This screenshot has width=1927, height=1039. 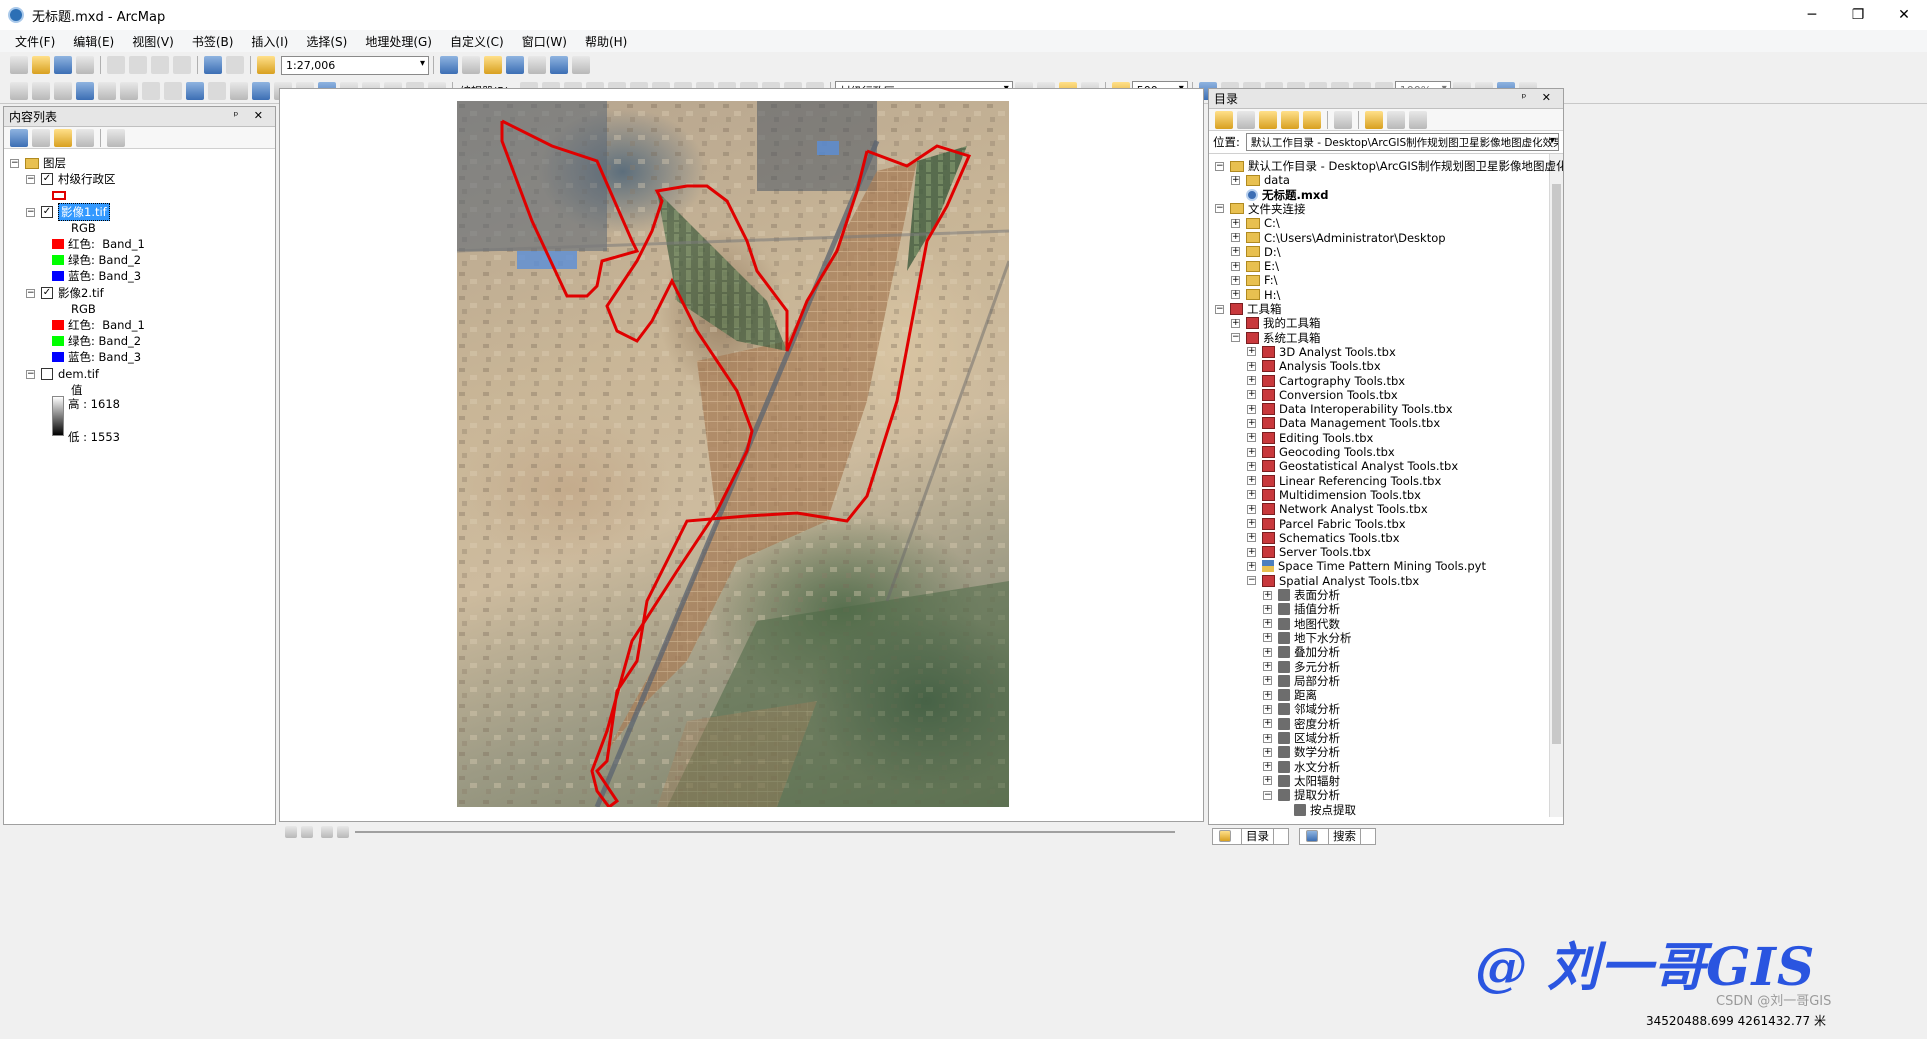 I want to click on cut-icon, so click(x=116, y=65).